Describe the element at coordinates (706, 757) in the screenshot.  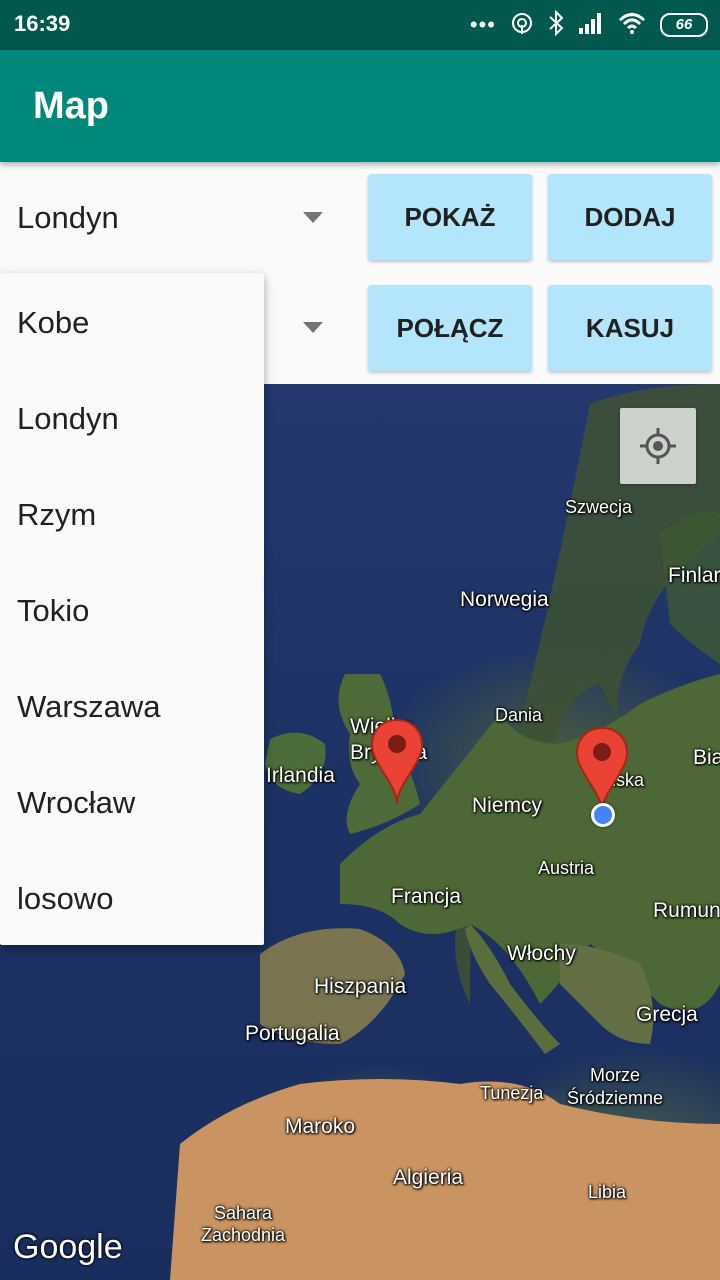
I see `map-label-belarus: Bia` at that location.